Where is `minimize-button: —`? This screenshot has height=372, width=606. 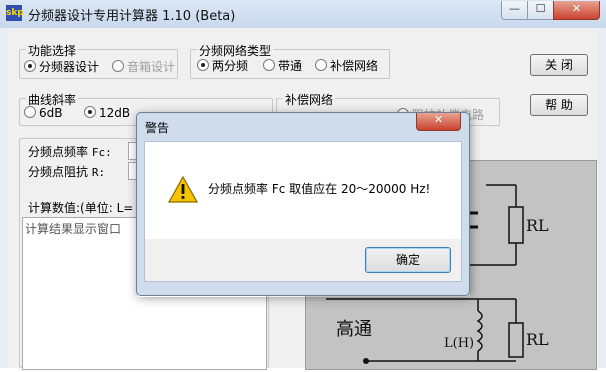 minimize-button: — is located at coordinates (514, 10).